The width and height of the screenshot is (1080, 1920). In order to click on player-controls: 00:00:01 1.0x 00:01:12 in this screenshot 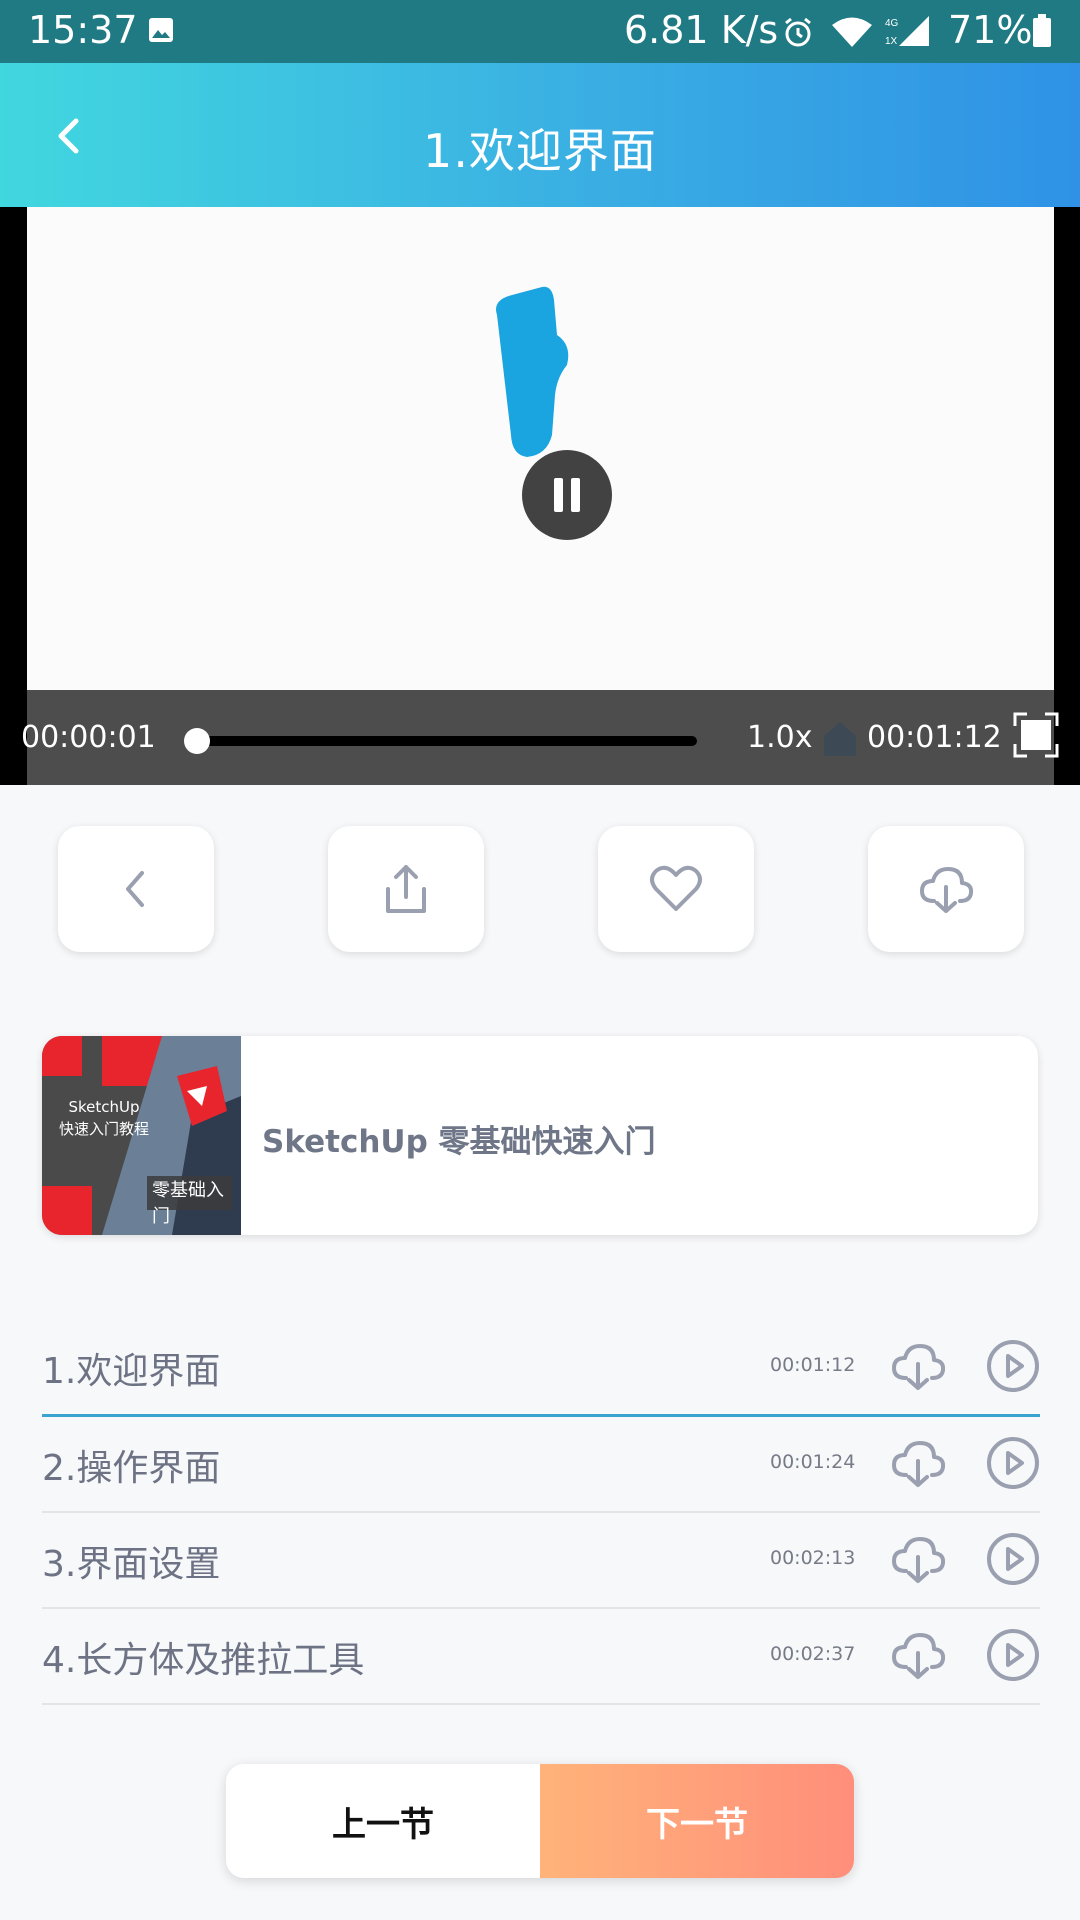, I will do `click(540, 737)`.